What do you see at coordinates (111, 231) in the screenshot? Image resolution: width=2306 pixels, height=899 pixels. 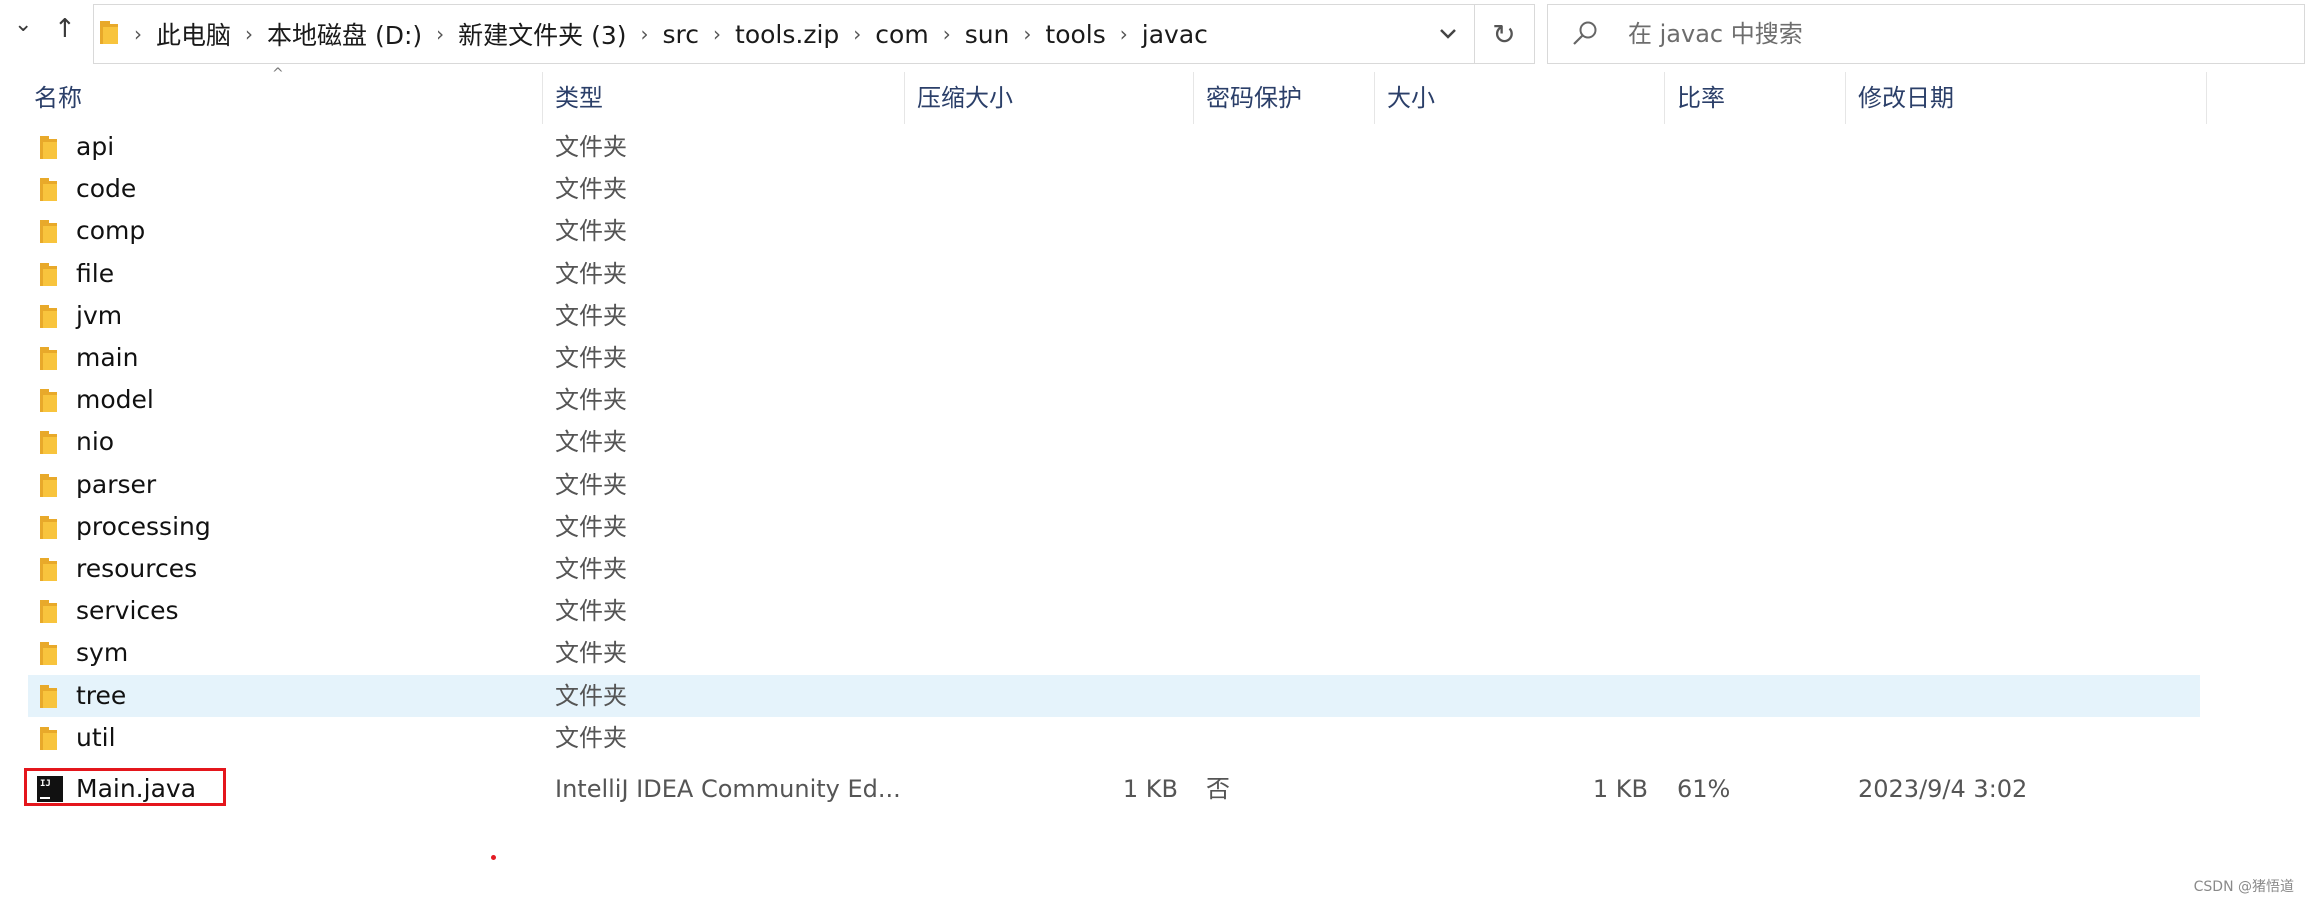 I see `folder-name: comp` at bounding box center [111, 231].